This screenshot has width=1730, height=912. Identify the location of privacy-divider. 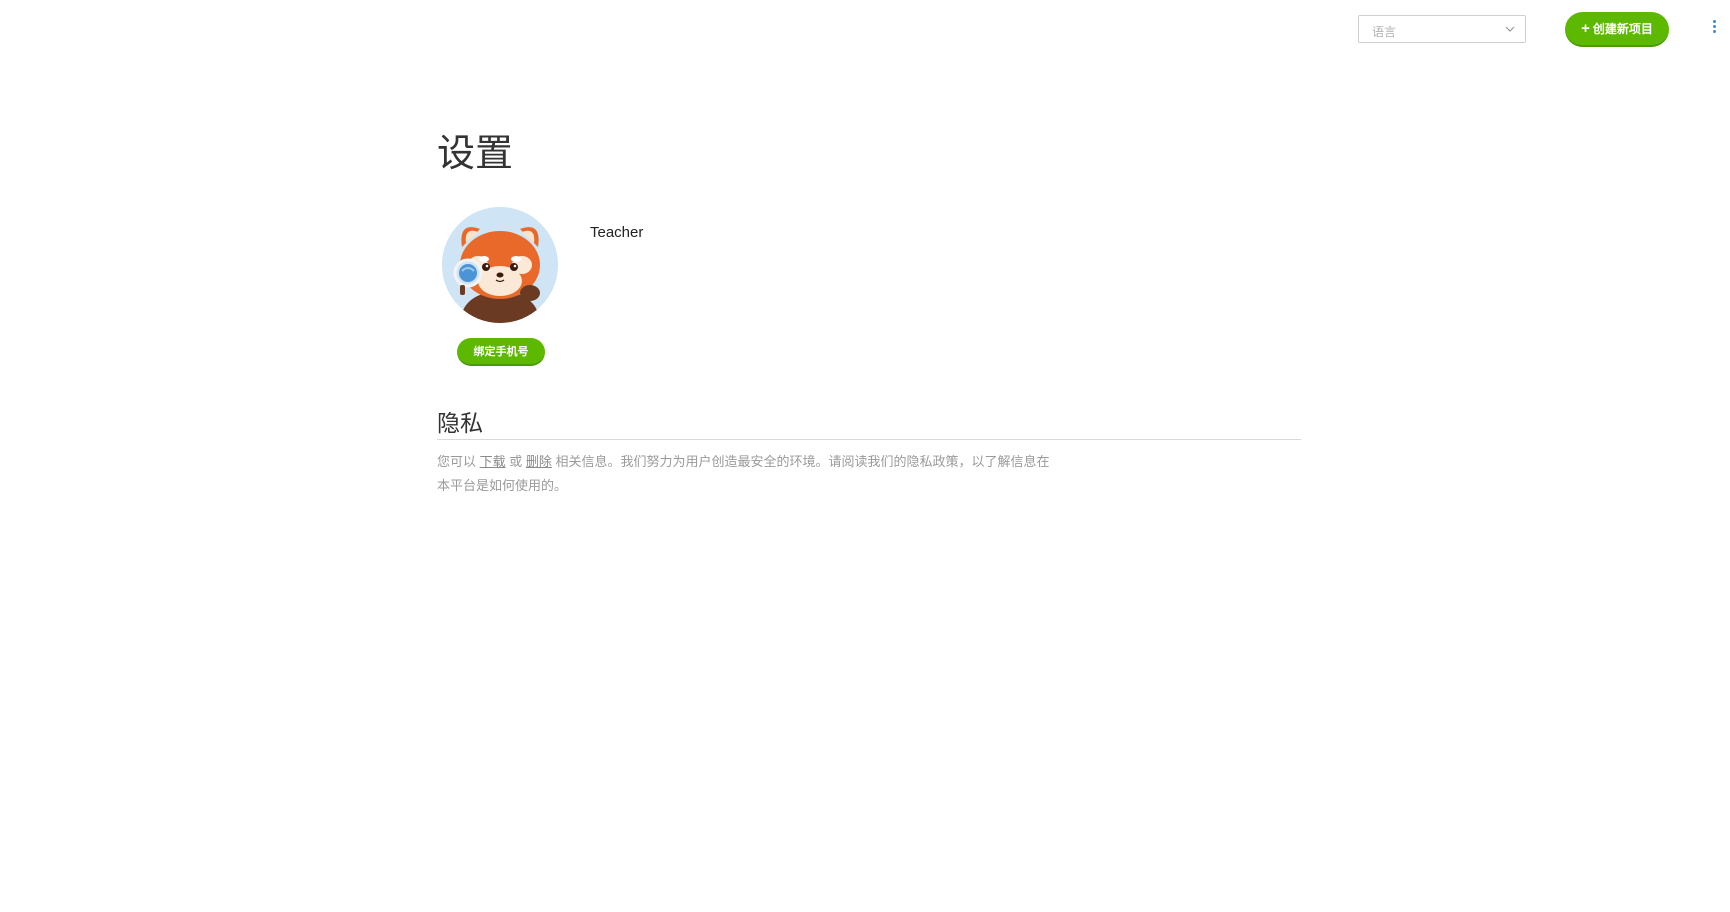
(869, 439).